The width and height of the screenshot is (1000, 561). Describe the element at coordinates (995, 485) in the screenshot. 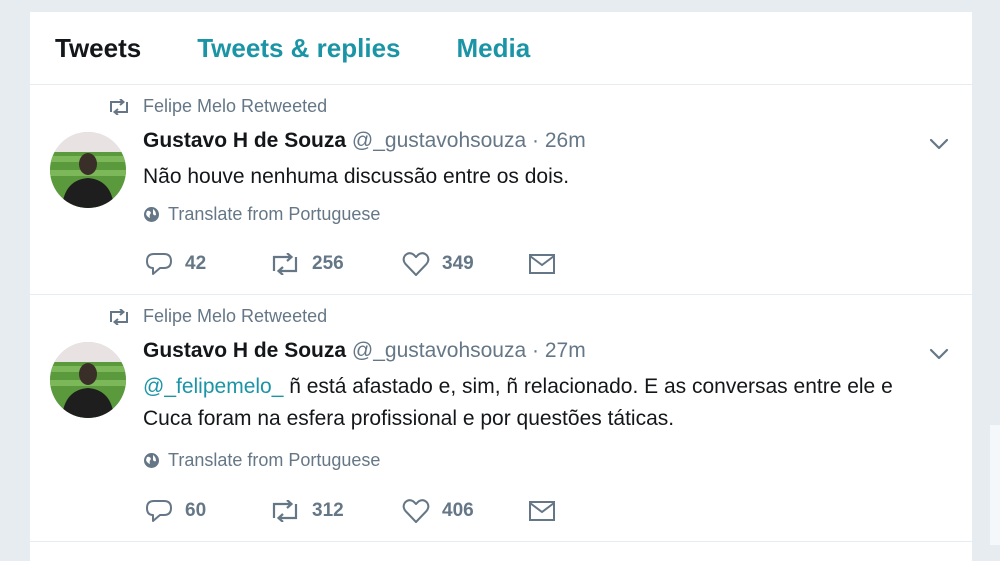

I see `side-panel-edge` at that location.